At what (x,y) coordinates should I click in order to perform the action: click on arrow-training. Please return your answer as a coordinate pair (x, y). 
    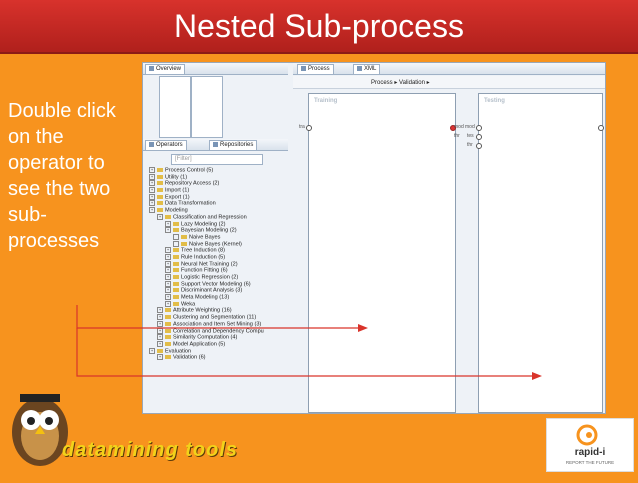
    Looking at the image, I should click on (218, 317).